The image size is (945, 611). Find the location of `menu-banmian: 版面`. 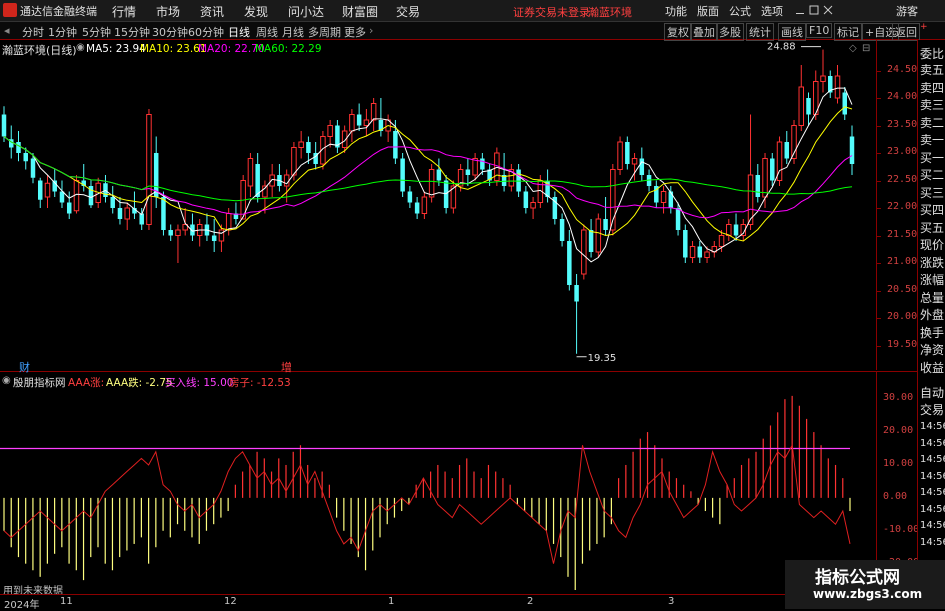

menu-banmian: 版面 is located at coordinates (708, 11).